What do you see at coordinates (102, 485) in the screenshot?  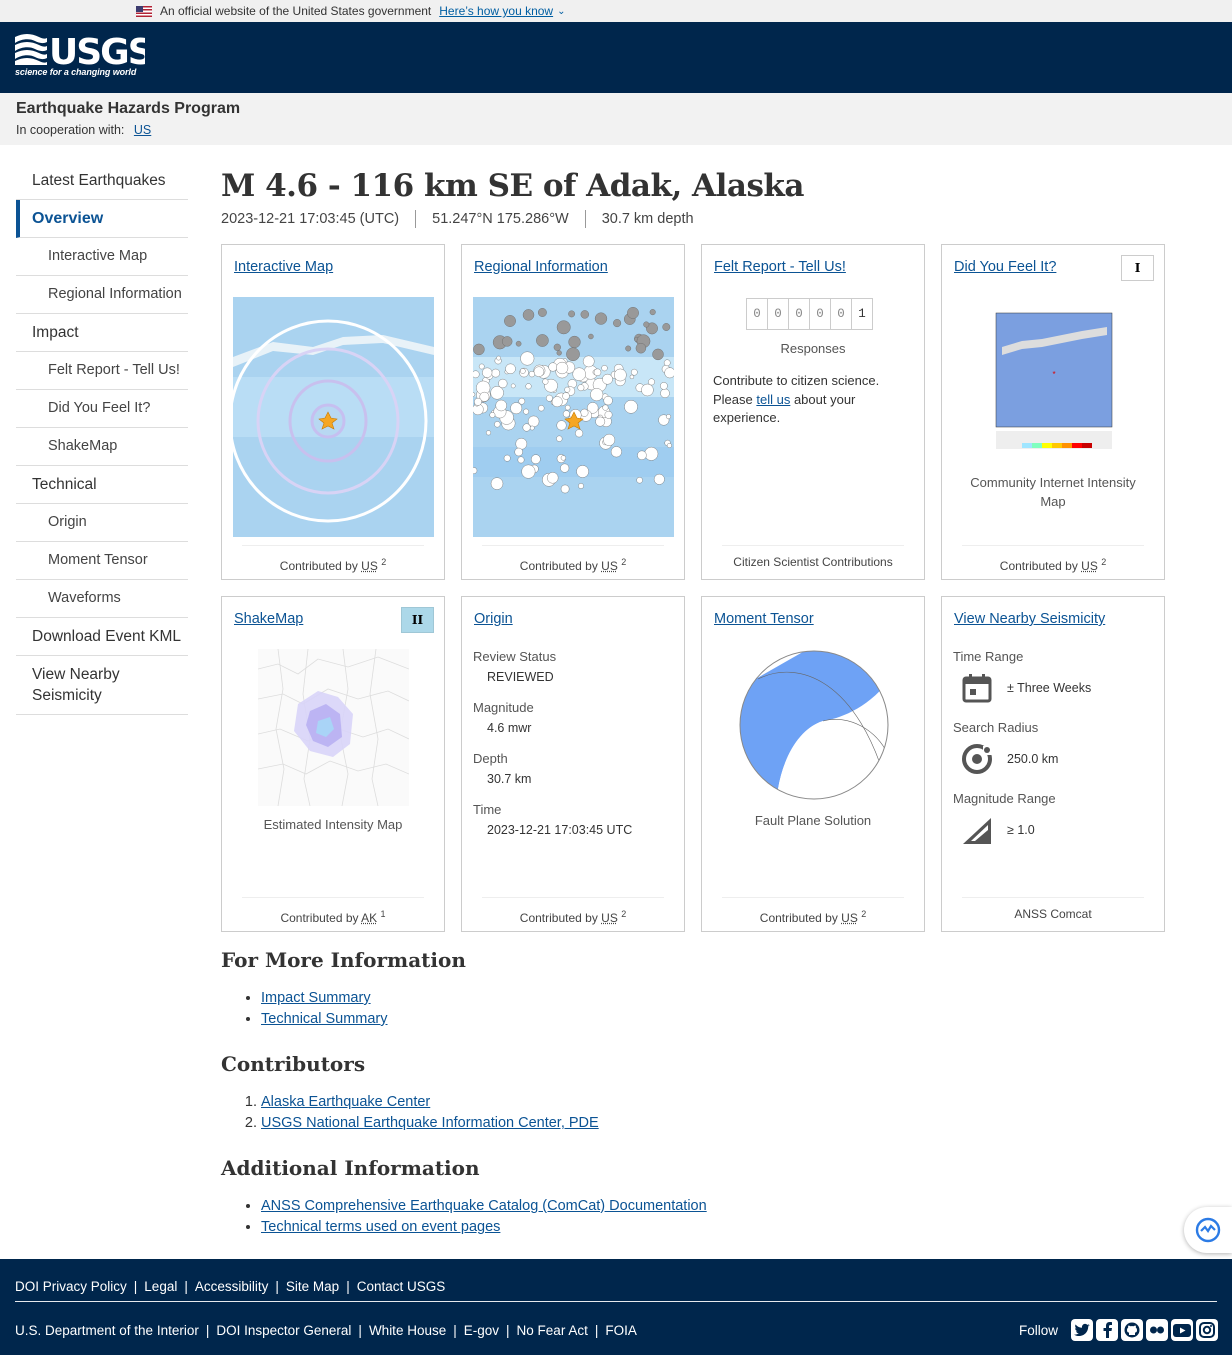 I see `sidebar-item-technical: Technical` at bounding box center [102, 485].